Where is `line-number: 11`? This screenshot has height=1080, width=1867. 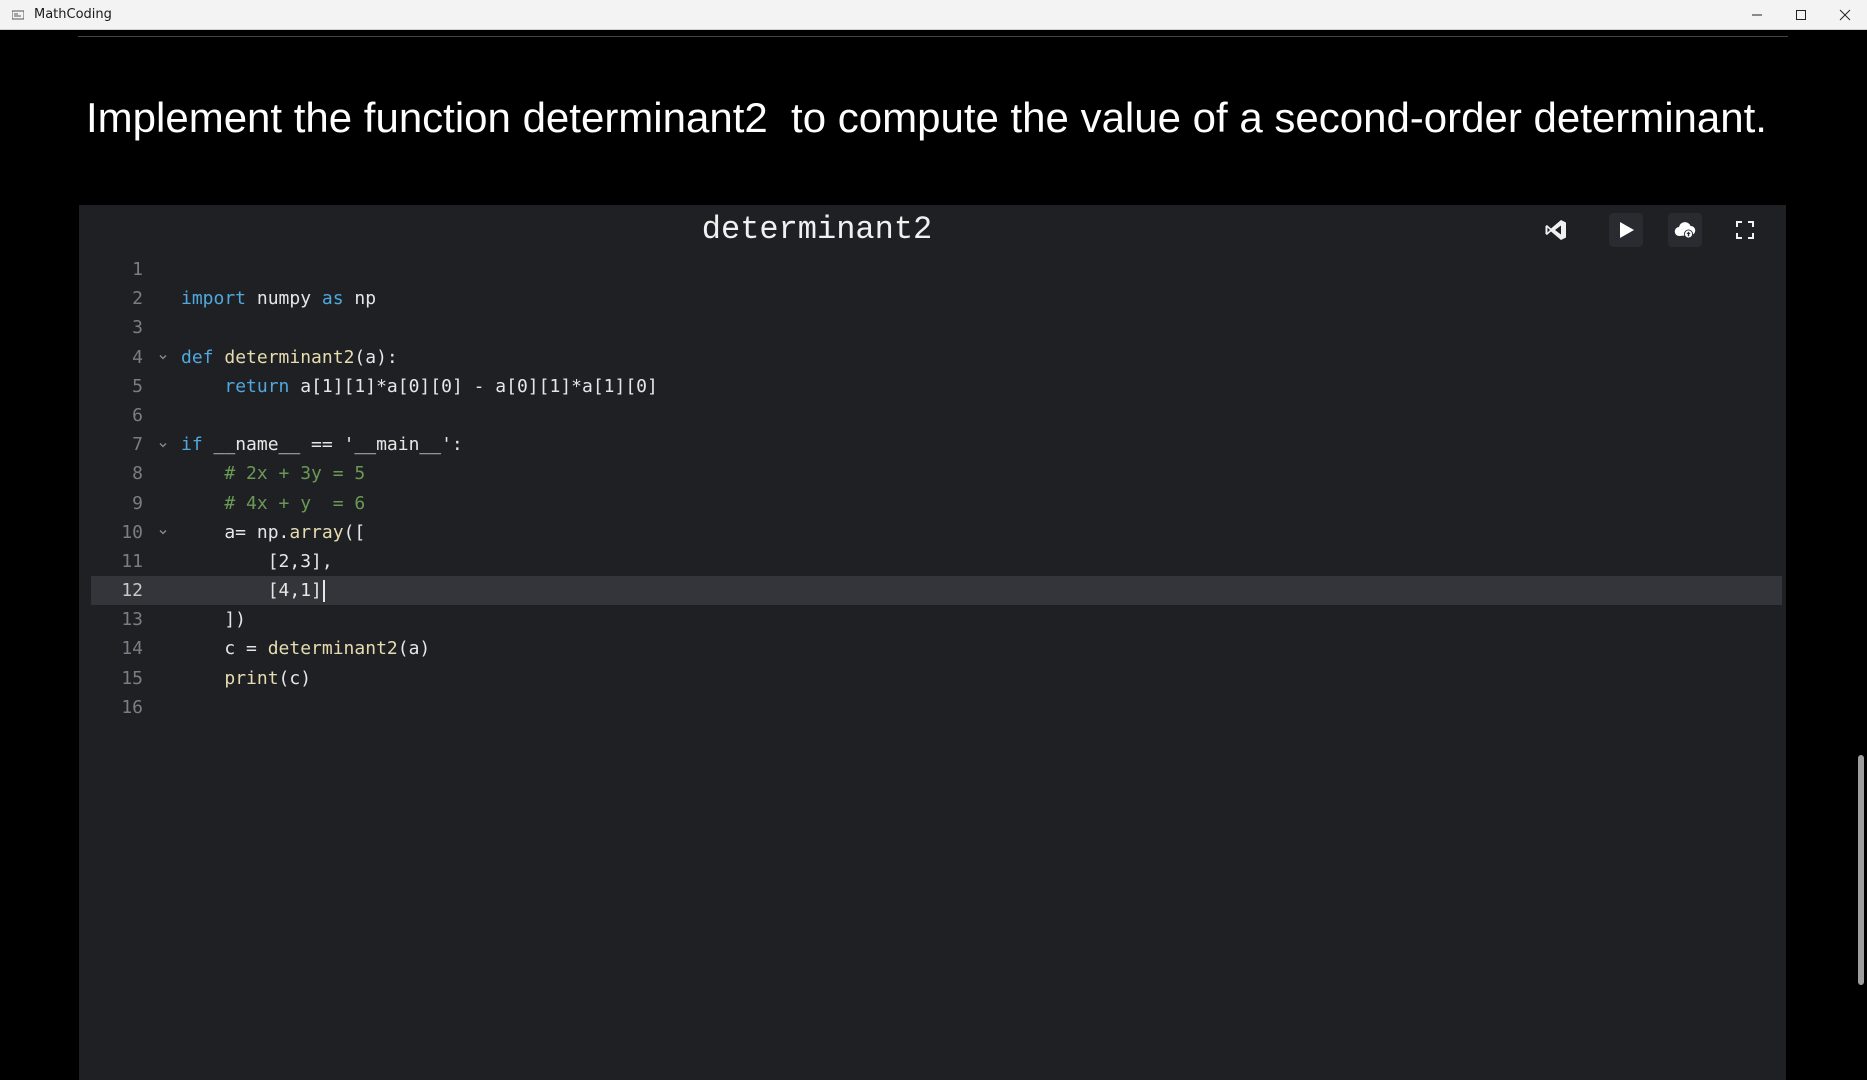
line-number: 11 is located at coordinates (132, 561).